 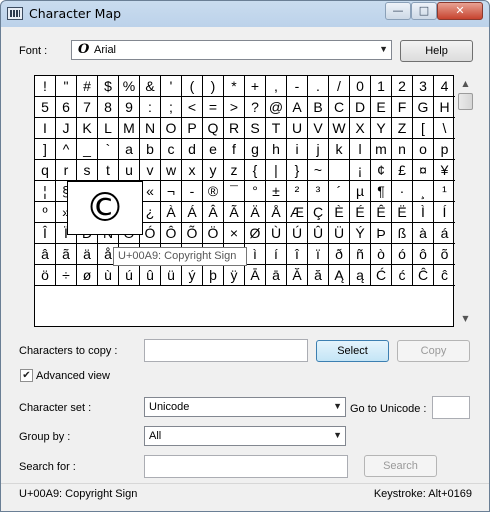 I want to click on character-cell: _, so click(x=87, y=149).